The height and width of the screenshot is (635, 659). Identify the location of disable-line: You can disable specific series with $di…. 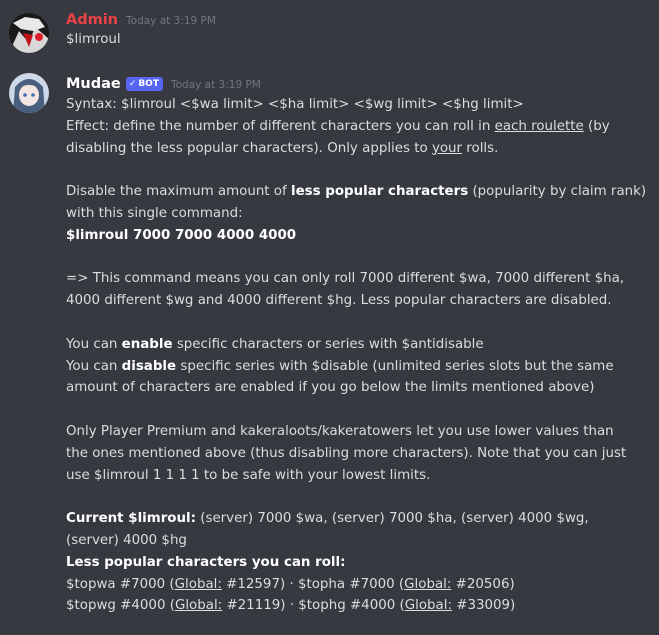
(340, 366).